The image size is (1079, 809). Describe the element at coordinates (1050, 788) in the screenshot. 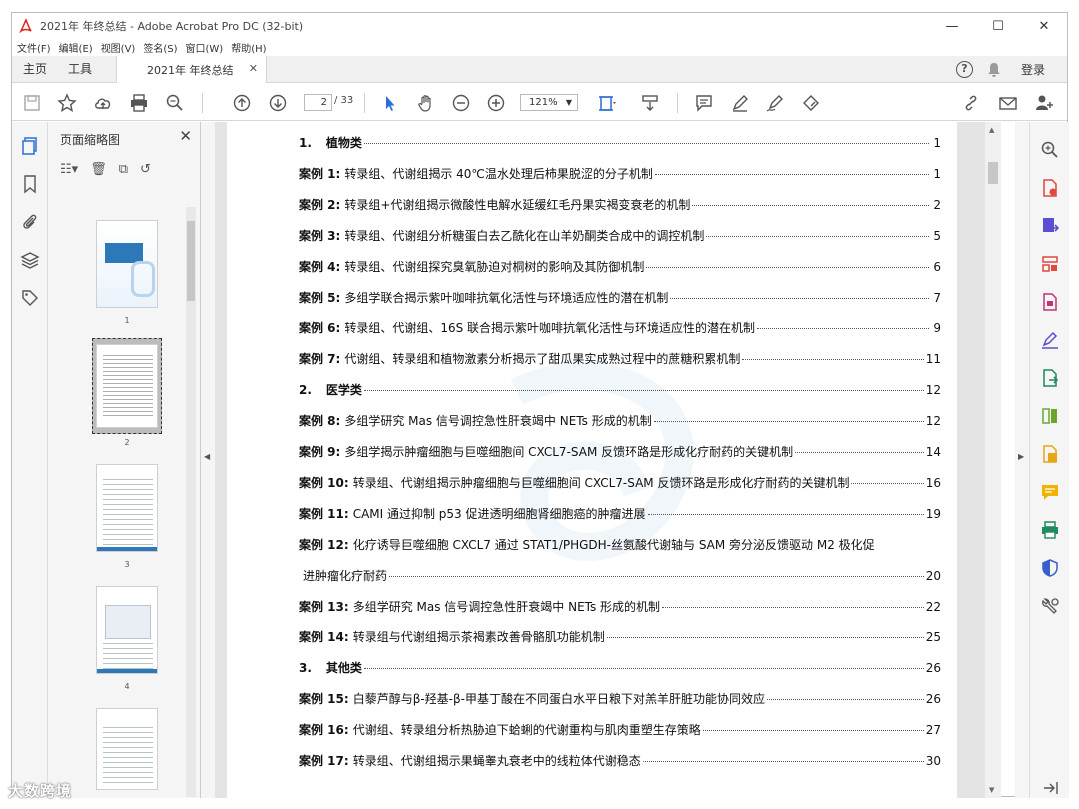

I see `expand-right-panel-icon` at that location.